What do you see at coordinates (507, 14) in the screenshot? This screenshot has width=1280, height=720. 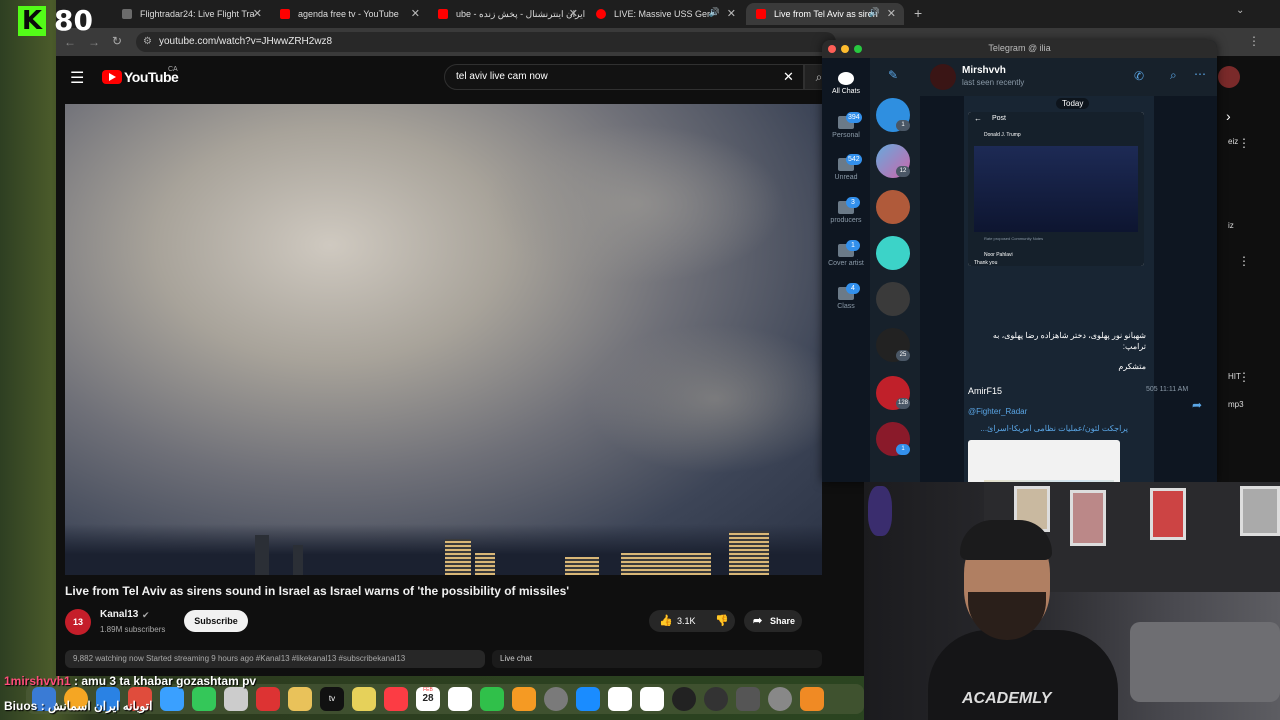 I see `tab-iran-international: ube - ایران اینترنشنال - پخش زنده ✕` at bounding box center [507, 14].